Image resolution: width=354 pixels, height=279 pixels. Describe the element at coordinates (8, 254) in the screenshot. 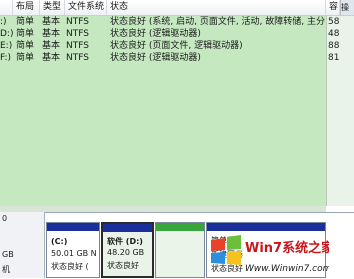

I see `disk-size-unit: GB` at that location.